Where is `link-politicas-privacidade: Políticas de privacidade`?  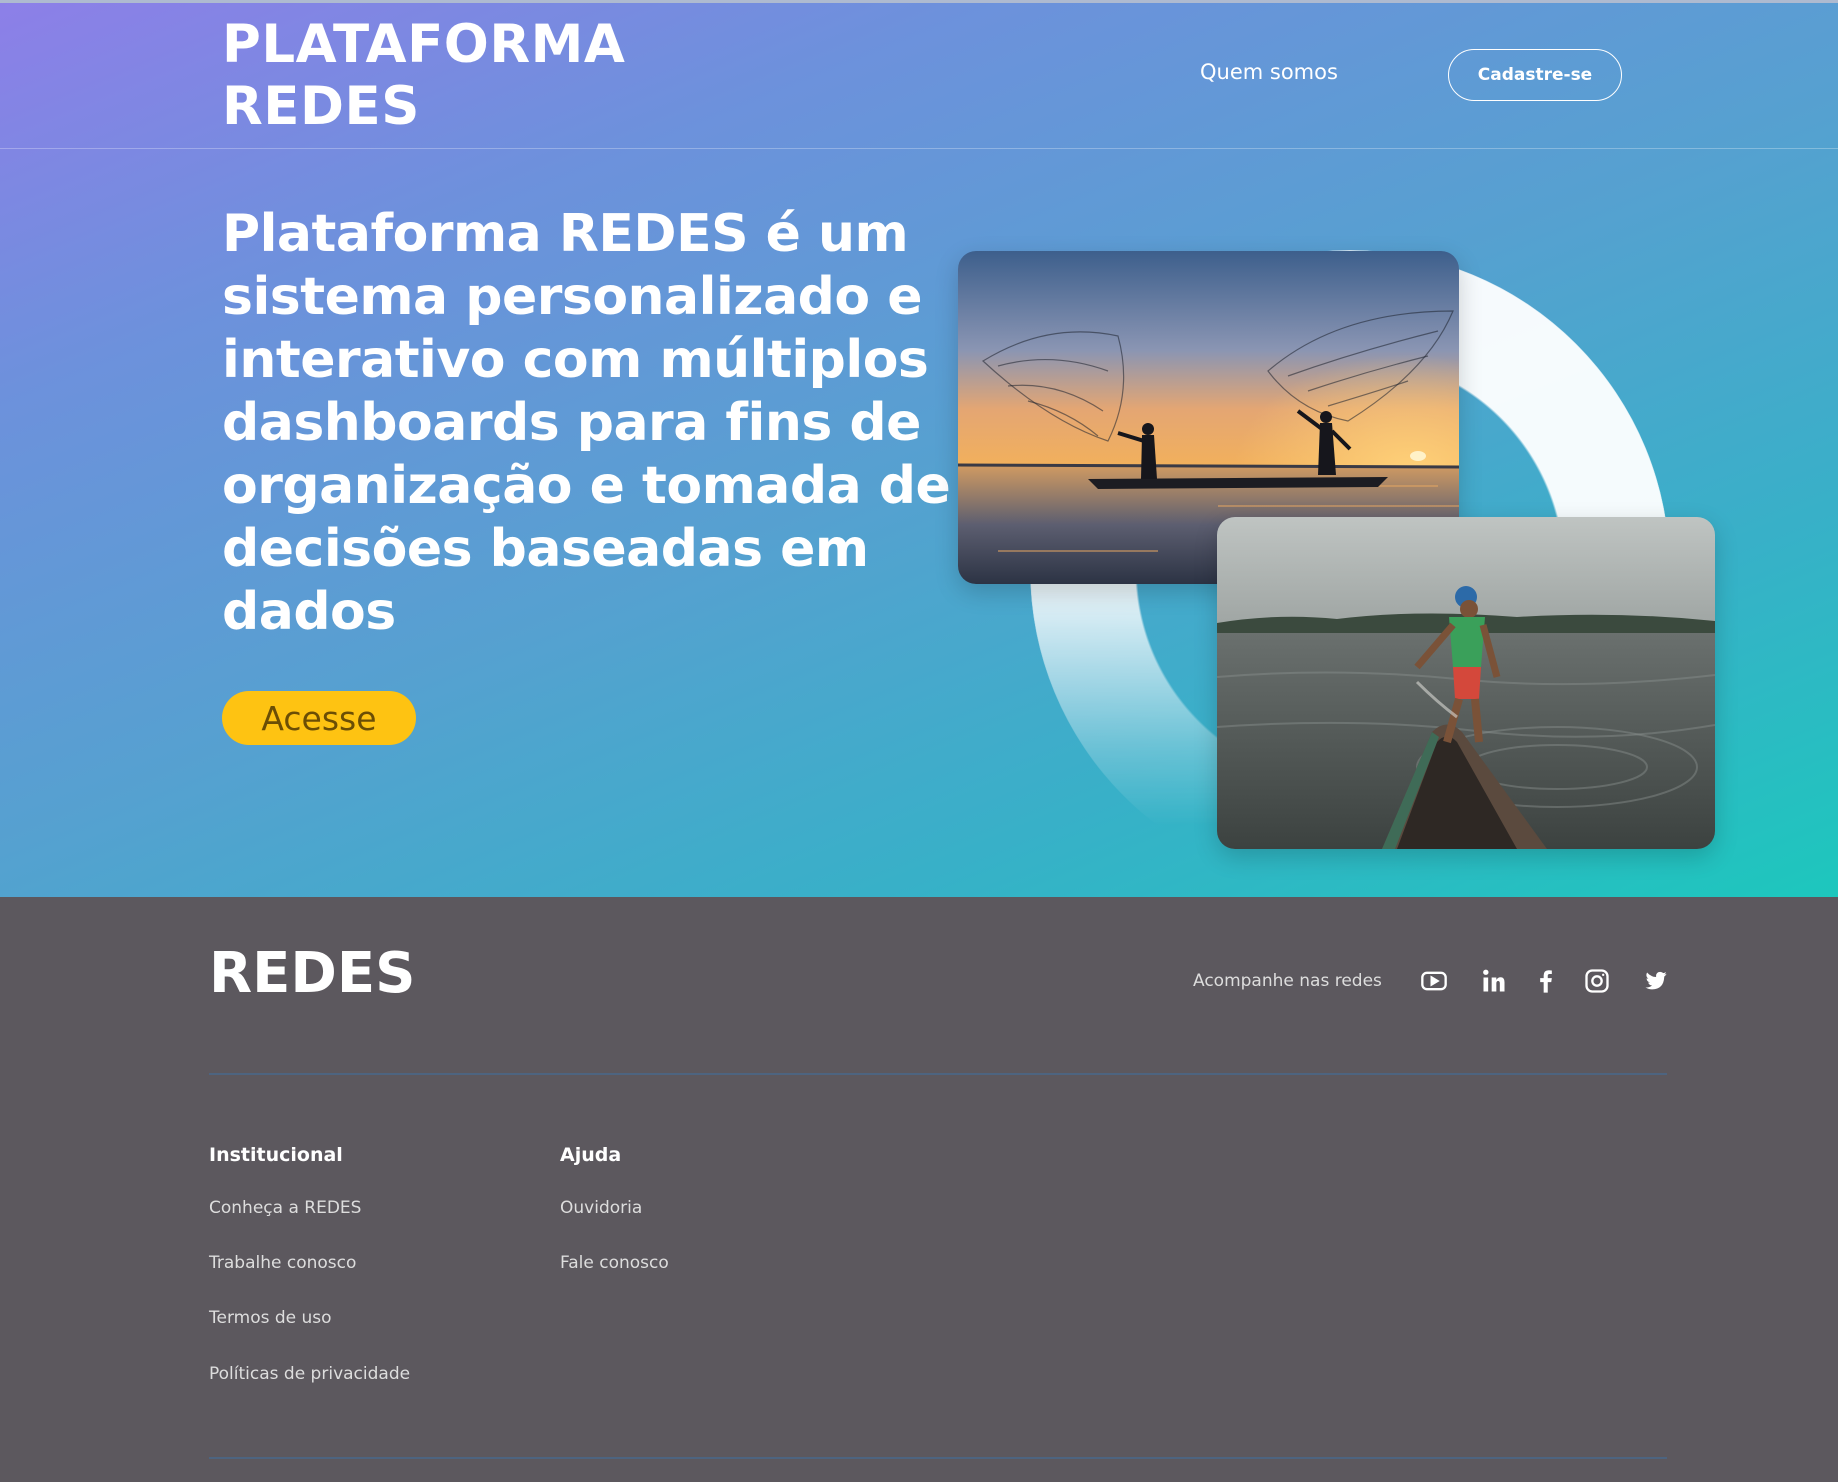 link-politicas-privacidade: Políticas de privacidade is located at coordinates (309, 1374).